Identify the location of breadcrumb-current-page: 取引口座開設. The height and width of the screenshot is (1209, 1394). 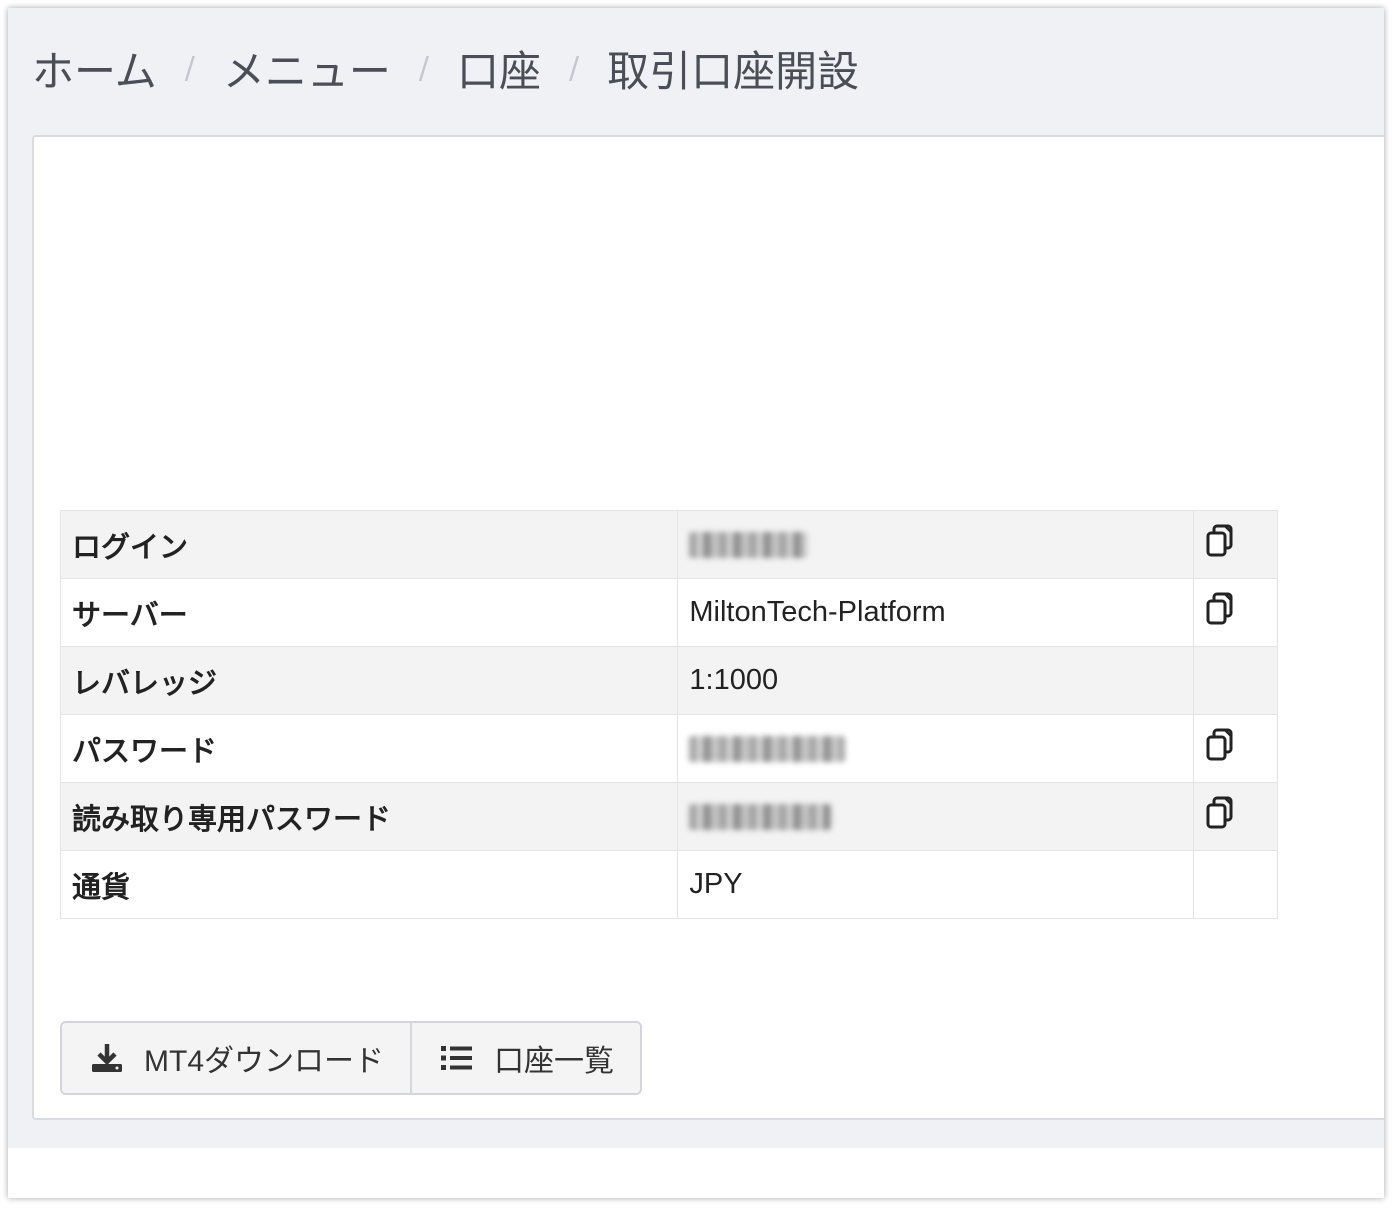
(733, 71).